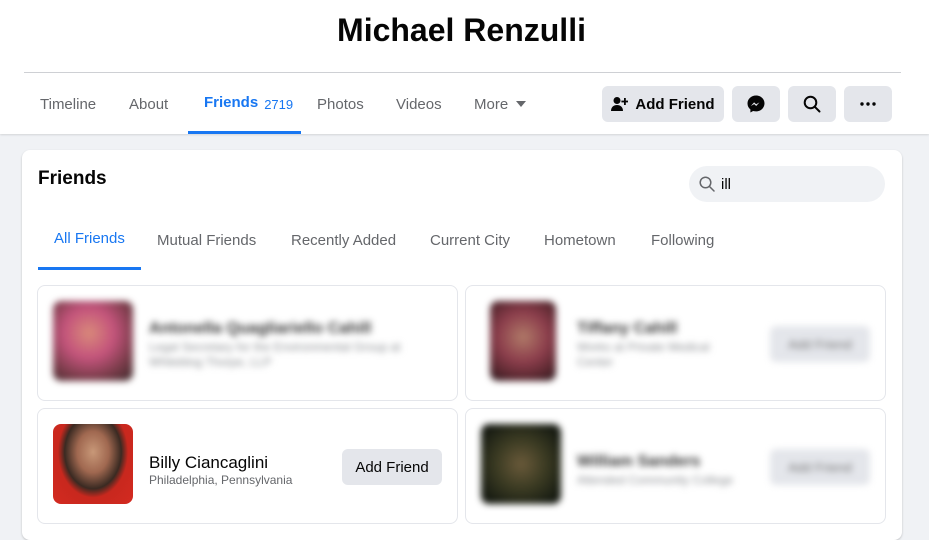 This screenshot has height=540, width=929. What do you see at coordinates (491, 104) in the screenshot?
I see `tab-more-label: More` at bounding box center [491, 104].